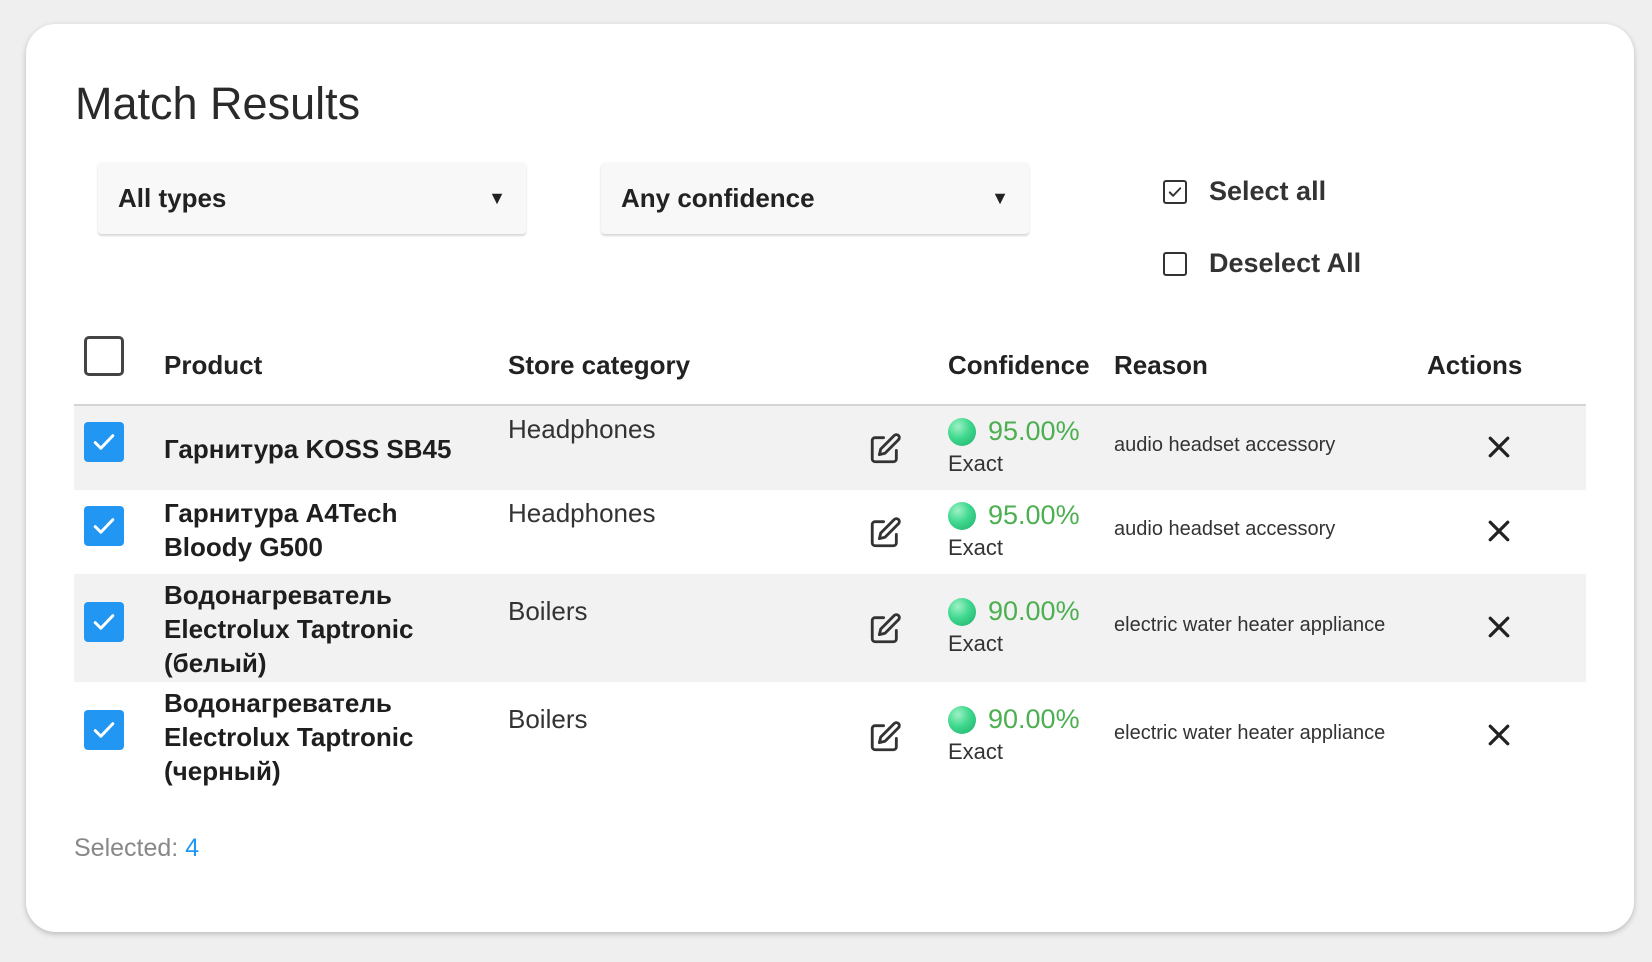 Image resolution: width=1652 pixels, height=962 pixels. What do you see at coordinates (218, 103) in the screenshot?
I see `page-title: Match Results` at bounding box center [218, 103].